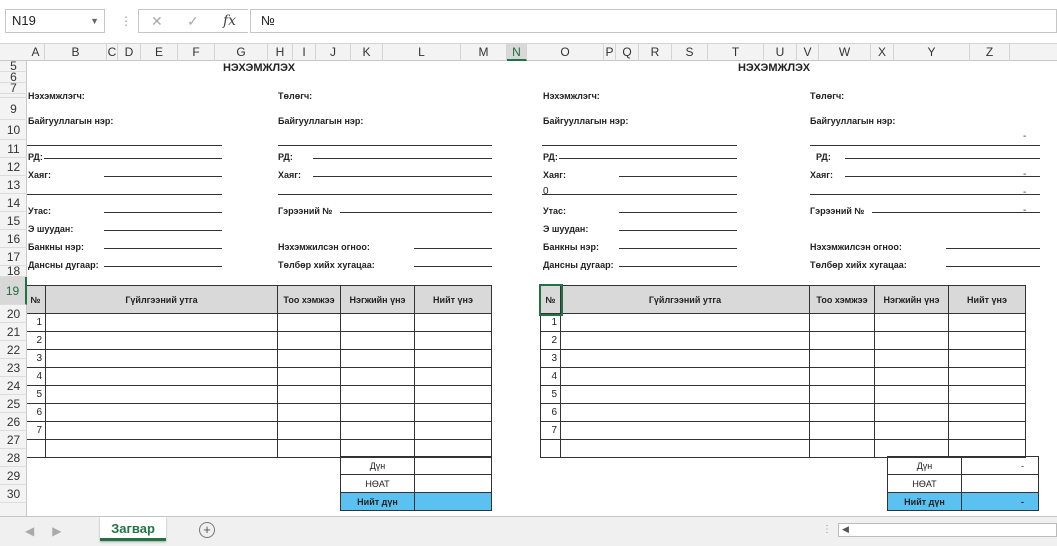 The image size is (1057, 546). What do you see at coordinates (845, 529) in the screenshot?
I see `scroll-left-icon: ◀` at bounding box center [845, 529].